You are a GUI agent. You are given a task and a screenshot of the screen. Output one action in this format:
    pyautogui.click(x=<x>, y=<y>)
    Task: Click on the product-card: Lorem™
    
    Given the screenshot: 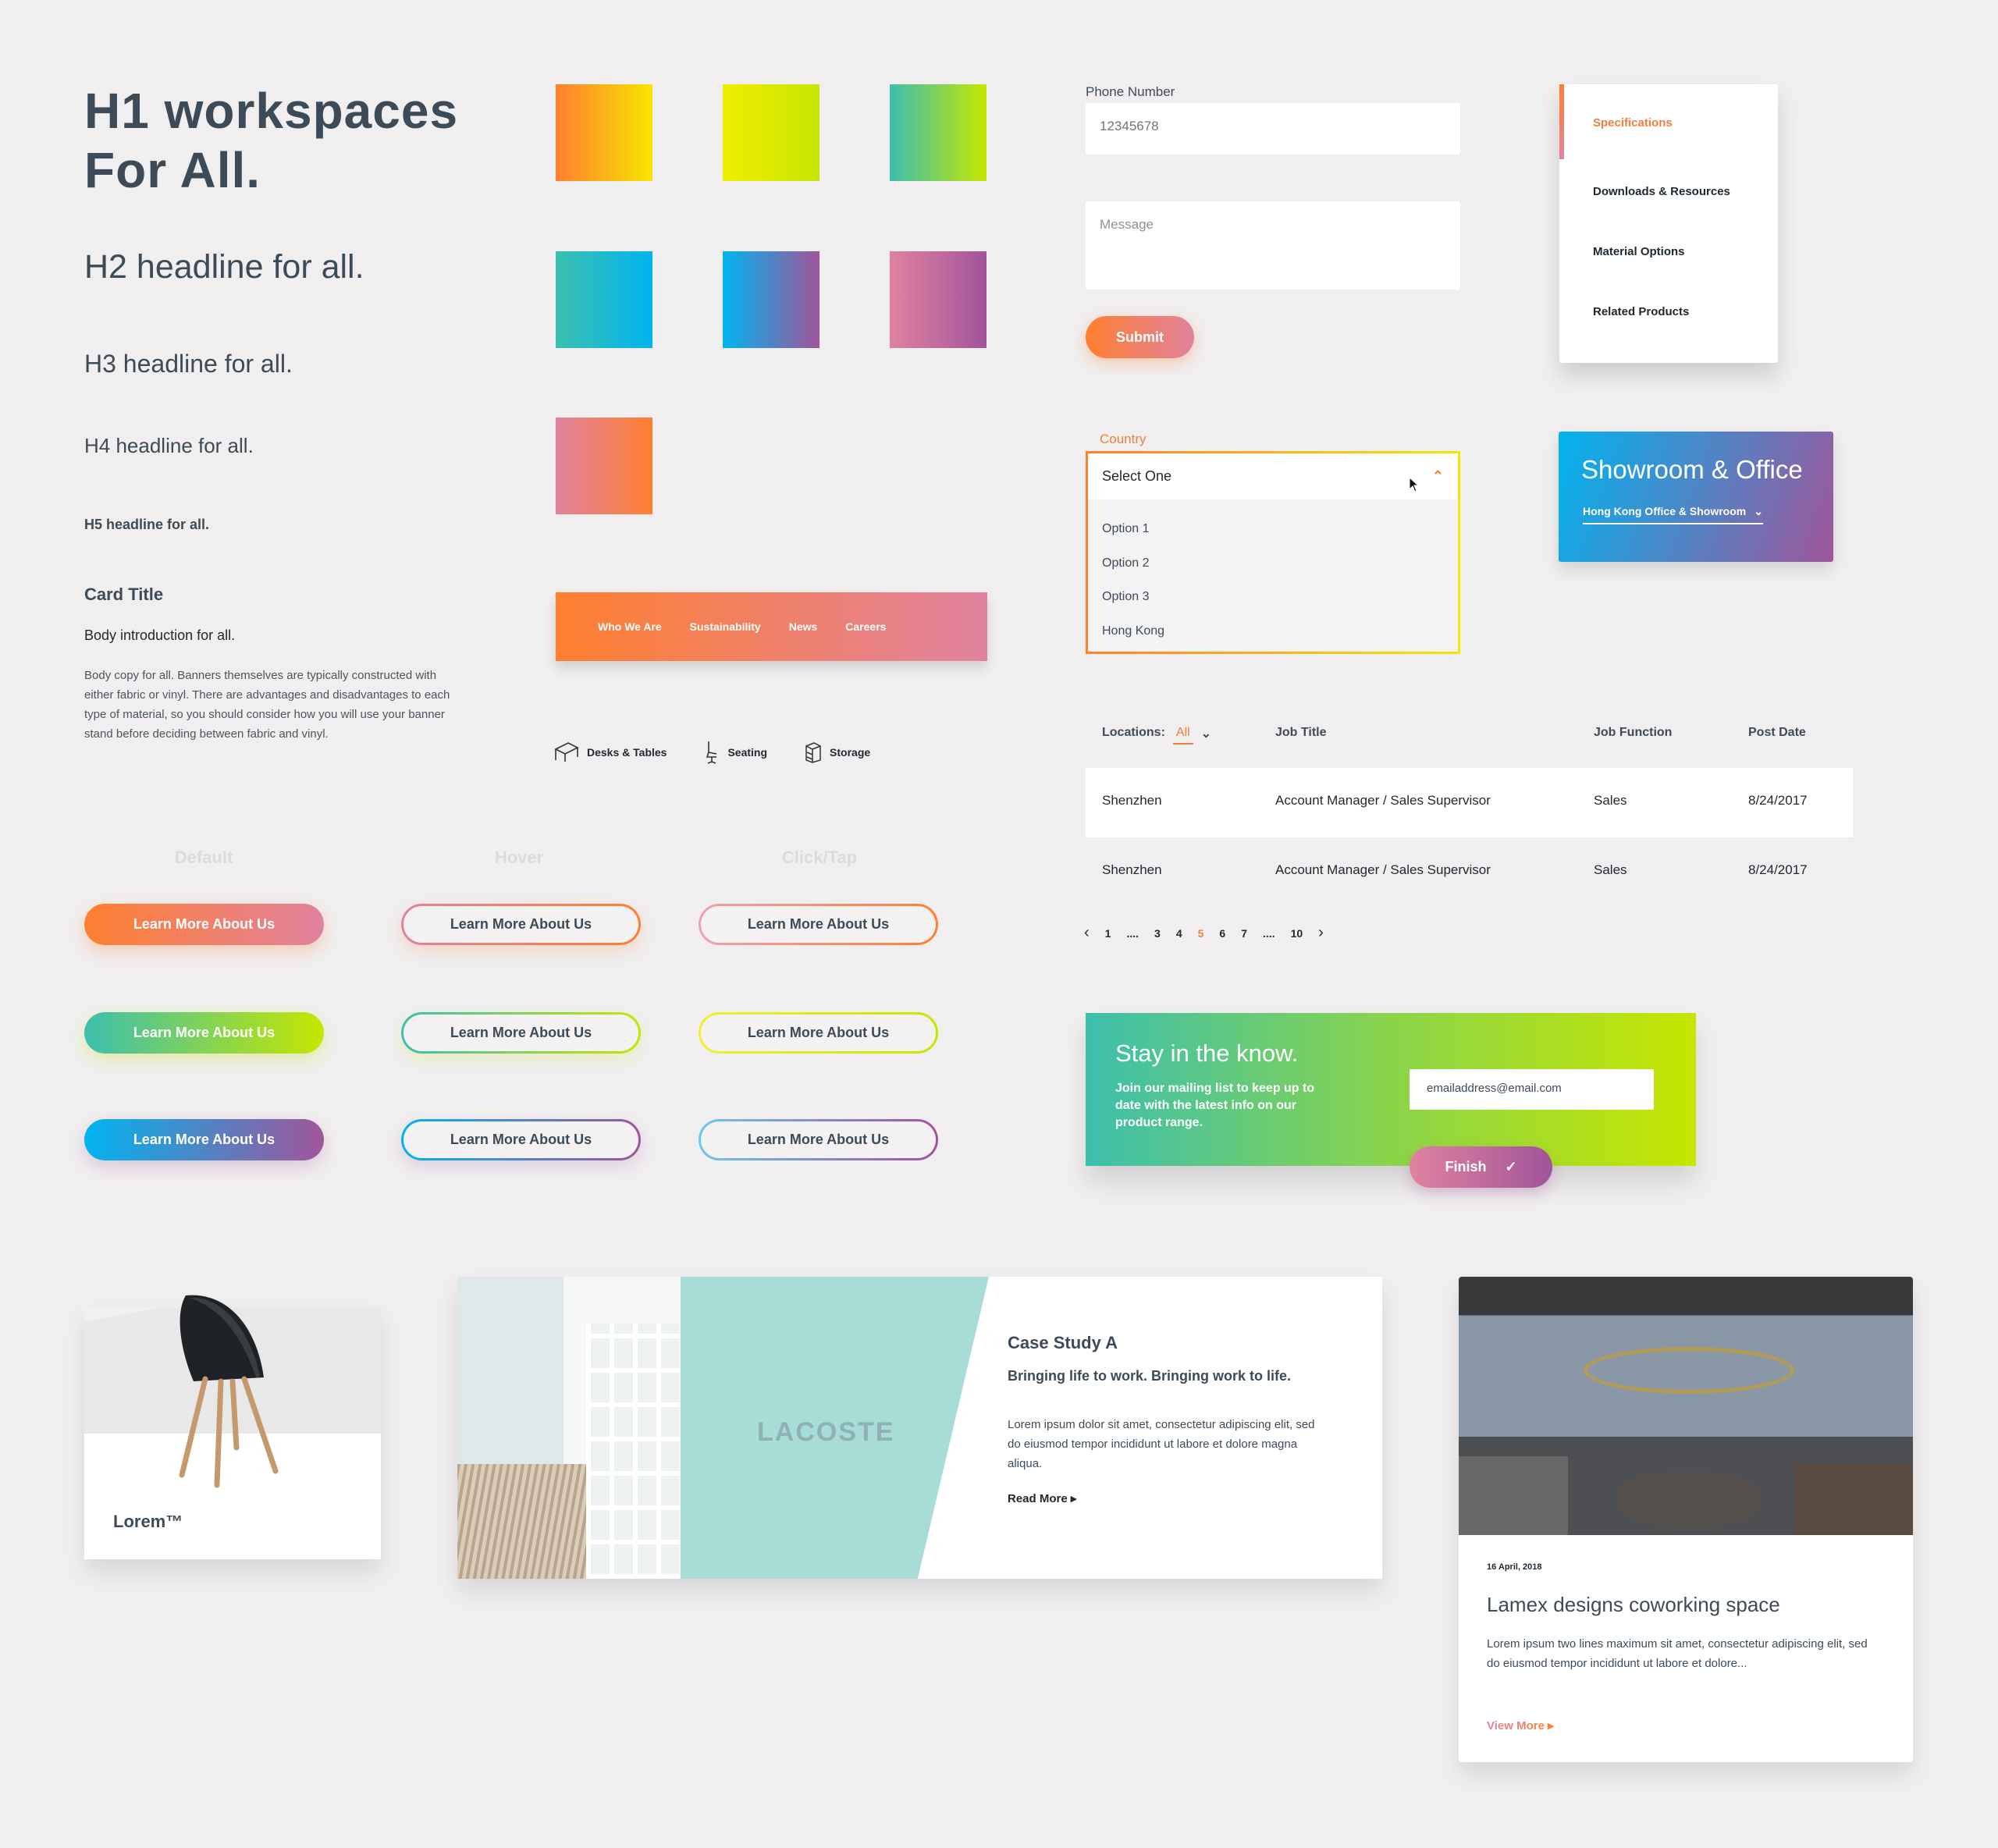 What is the action you would take?
    pyautogui.click(x=233, y=1427)
    